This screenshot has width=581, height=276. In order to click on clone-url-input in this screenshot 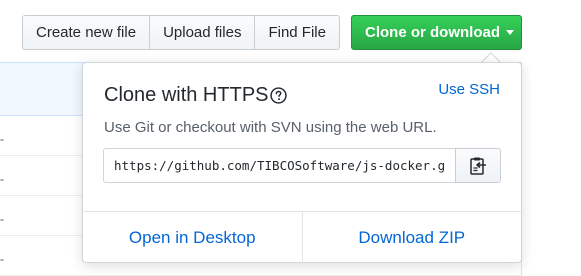, I will do `click(279, 165)`.